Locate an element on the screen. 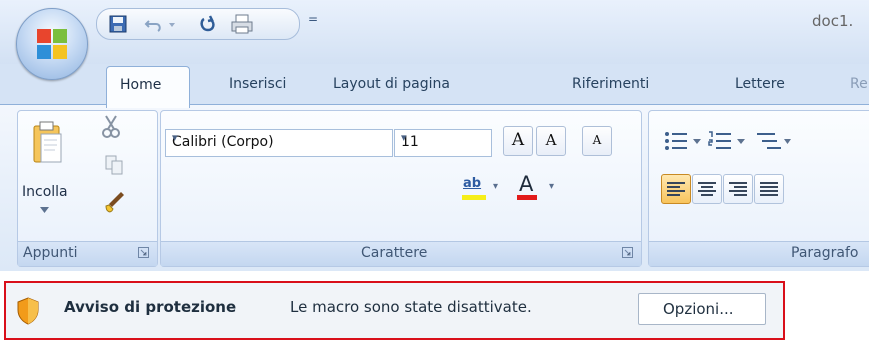  quick-access-toolbar is located at coordinates (198, 24).